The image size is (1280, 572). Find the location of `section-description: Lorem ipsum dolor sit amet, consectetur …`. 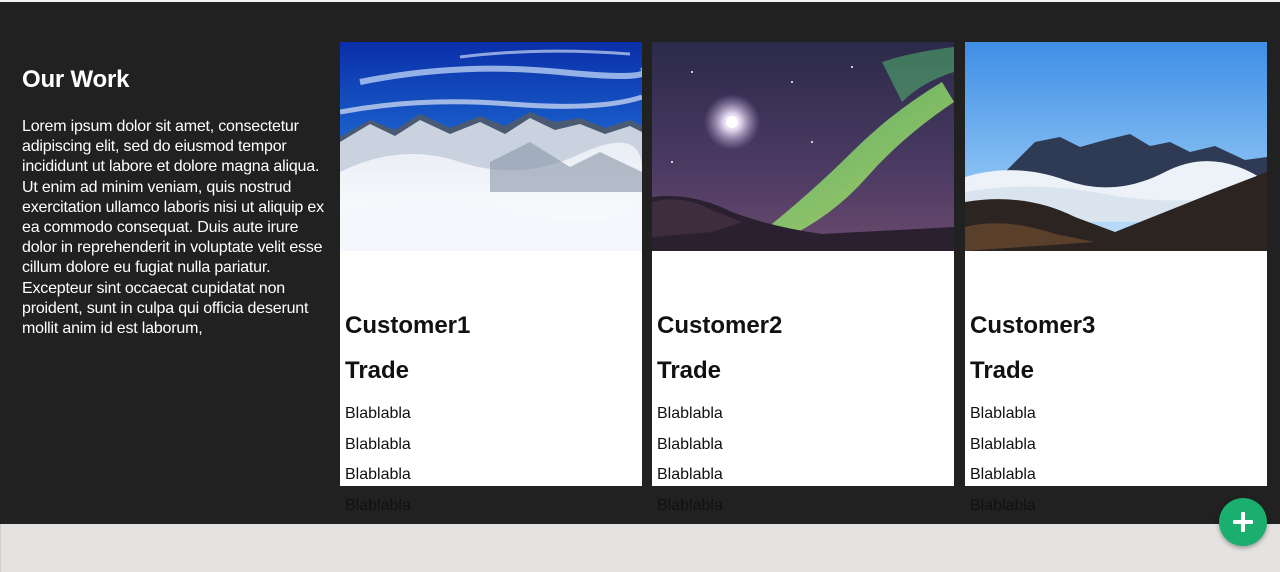

section-description: Lorem ipsum dolor sit amet, consectetur … is located at coordinates (173, 228).